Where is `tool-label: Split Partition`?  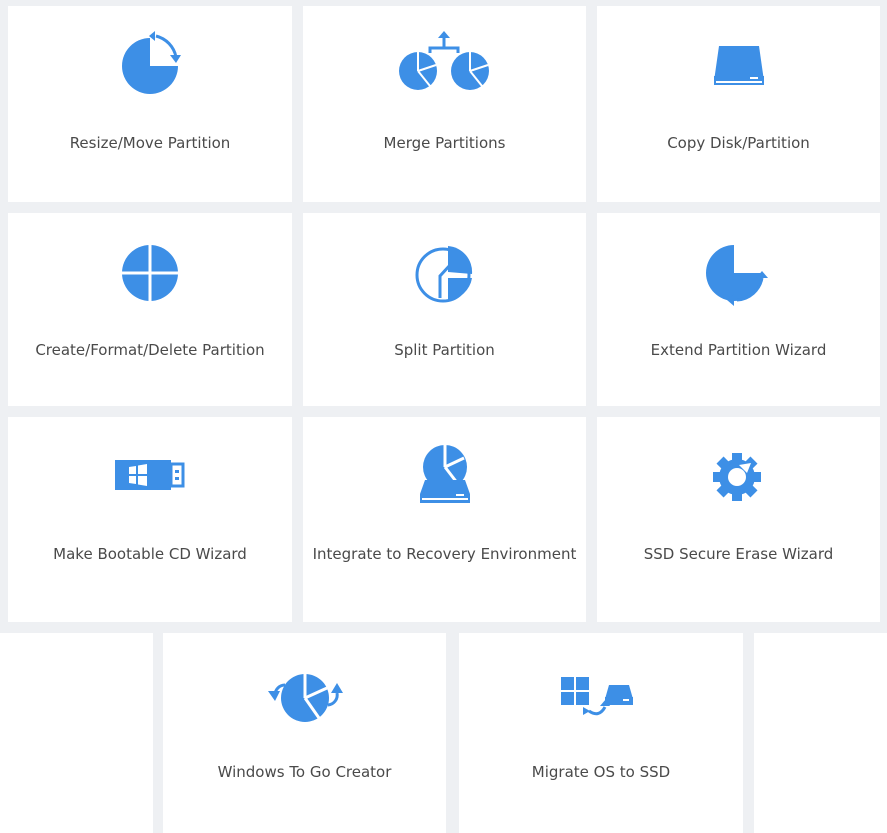
tool-label: Split Partition is located at coordinates (444, 350).